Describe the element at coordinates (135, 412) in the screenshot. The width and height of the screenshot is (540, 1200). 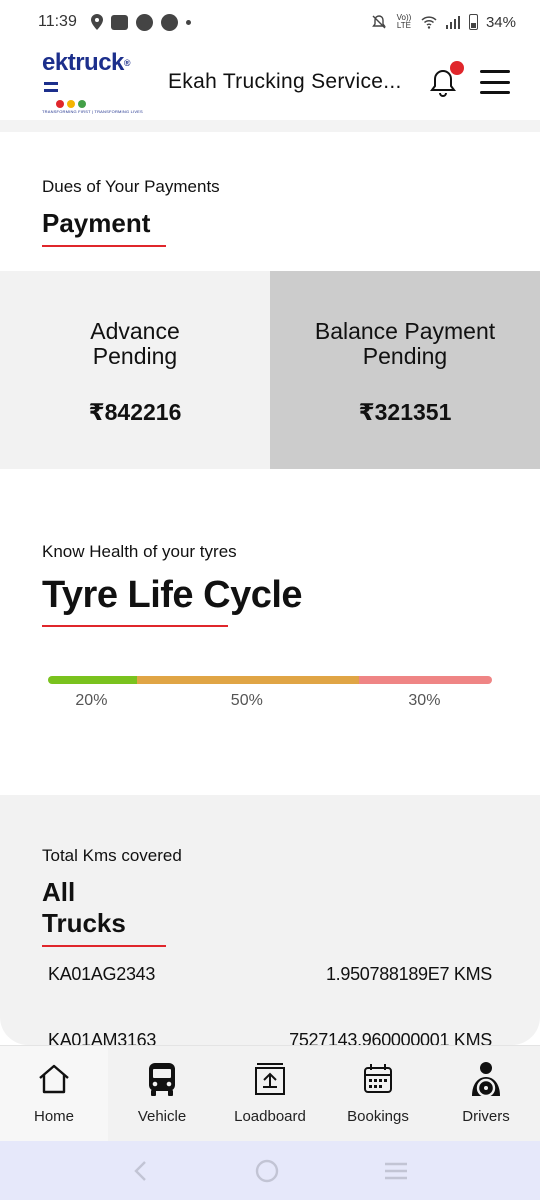
I see `advance-pending-amount: ₹842216` at that location.